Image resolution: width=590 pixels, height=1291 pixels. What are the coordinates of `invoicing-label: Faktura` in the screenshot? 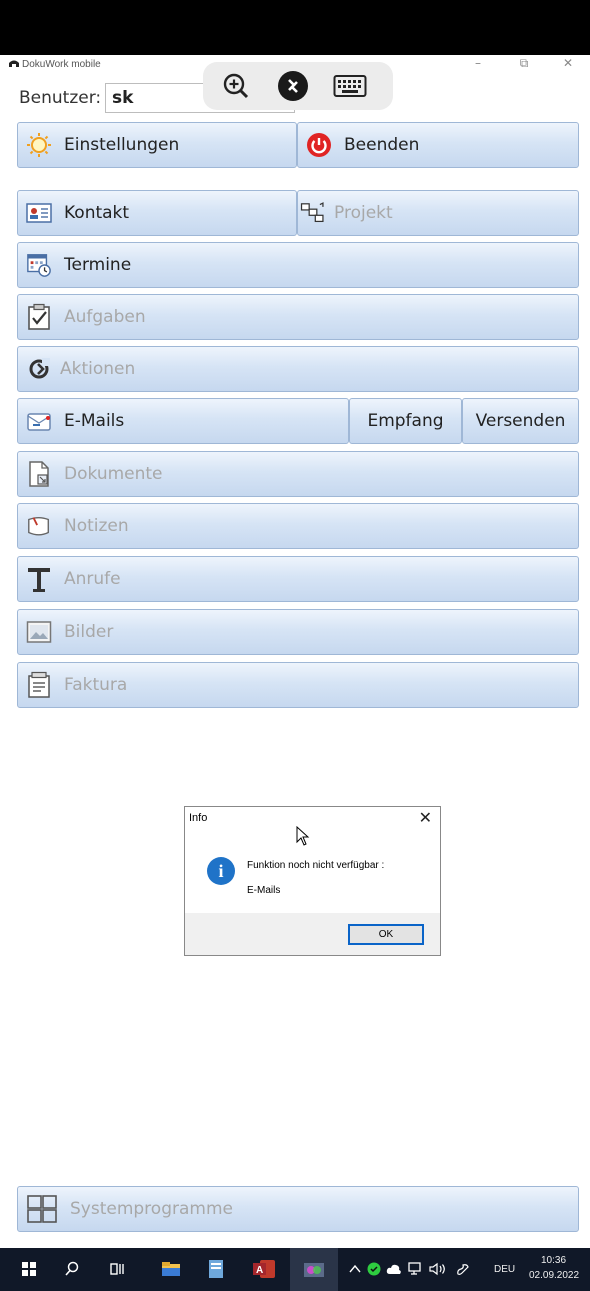 It's located at (96, 685).